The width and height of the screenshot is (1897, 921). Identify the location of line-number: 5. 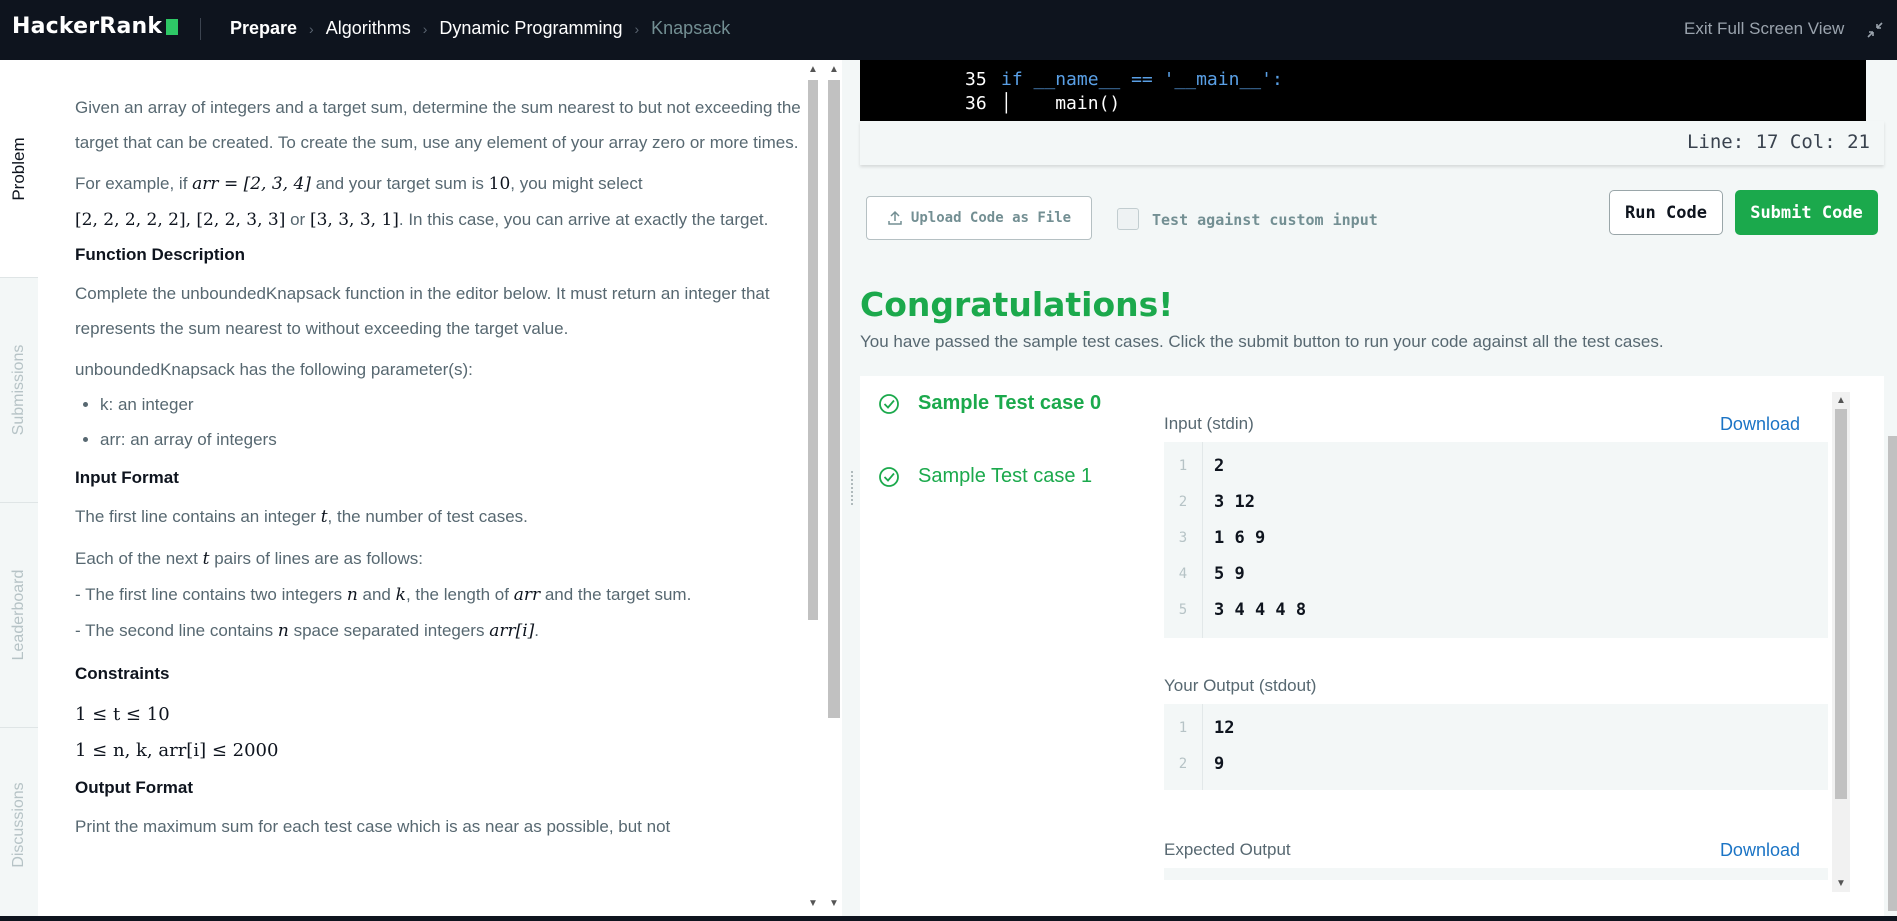
(1183, 610).